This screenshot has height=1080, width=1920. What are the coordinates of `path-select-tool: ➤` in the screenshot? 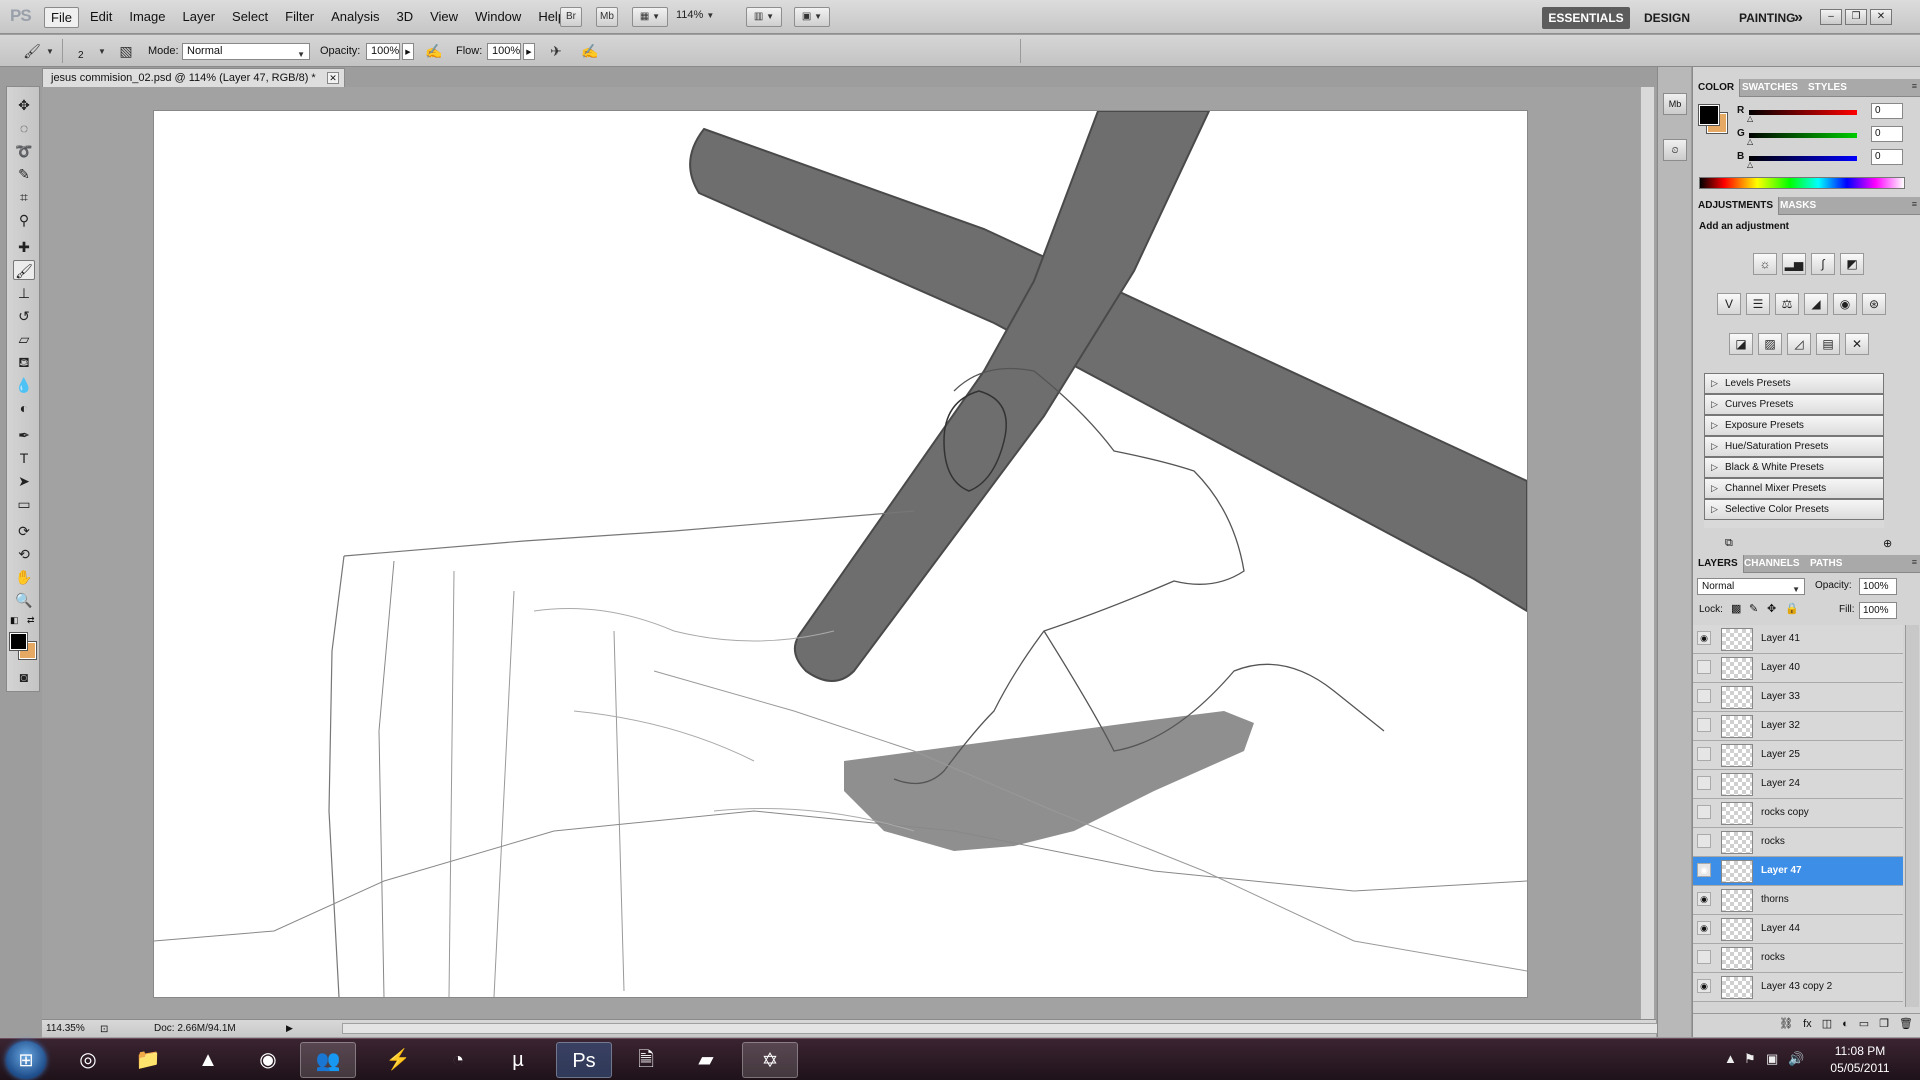 It's located at (24, 481).